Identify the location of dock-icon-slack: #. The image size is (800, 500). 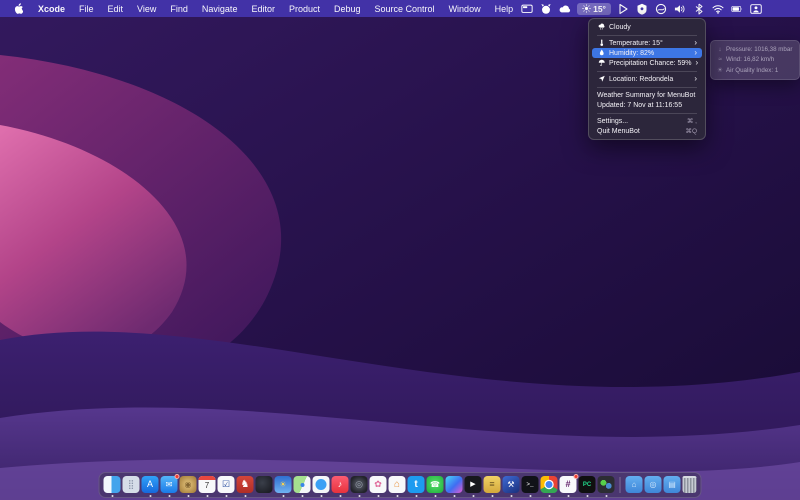
(569, 483).